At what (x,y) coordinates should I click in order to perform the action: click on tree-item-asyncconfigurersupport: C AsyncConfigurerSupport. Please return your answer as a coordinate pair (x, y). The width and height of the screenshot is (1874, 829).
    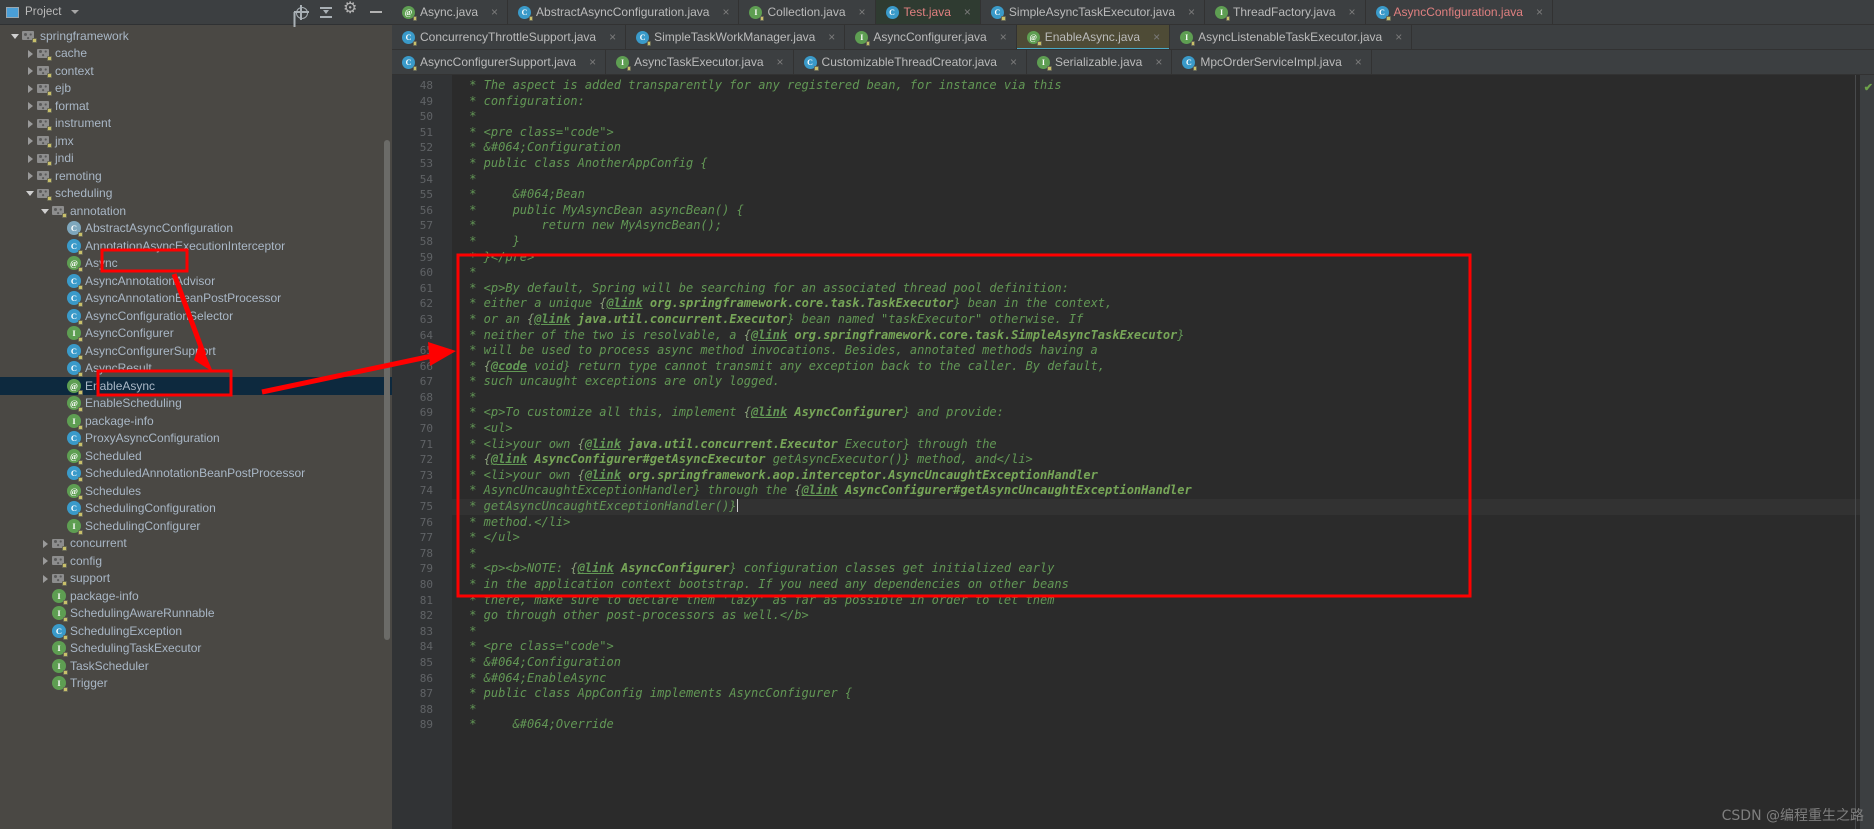
    Looking at the image, I should click on (196, 351).